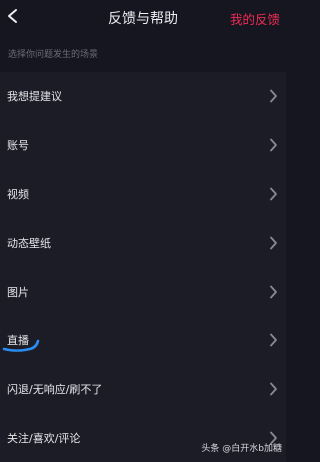 This screenshot has width=320, height=462. I want to click on my-feedback-link: 我的反馈, so click(255, 18).